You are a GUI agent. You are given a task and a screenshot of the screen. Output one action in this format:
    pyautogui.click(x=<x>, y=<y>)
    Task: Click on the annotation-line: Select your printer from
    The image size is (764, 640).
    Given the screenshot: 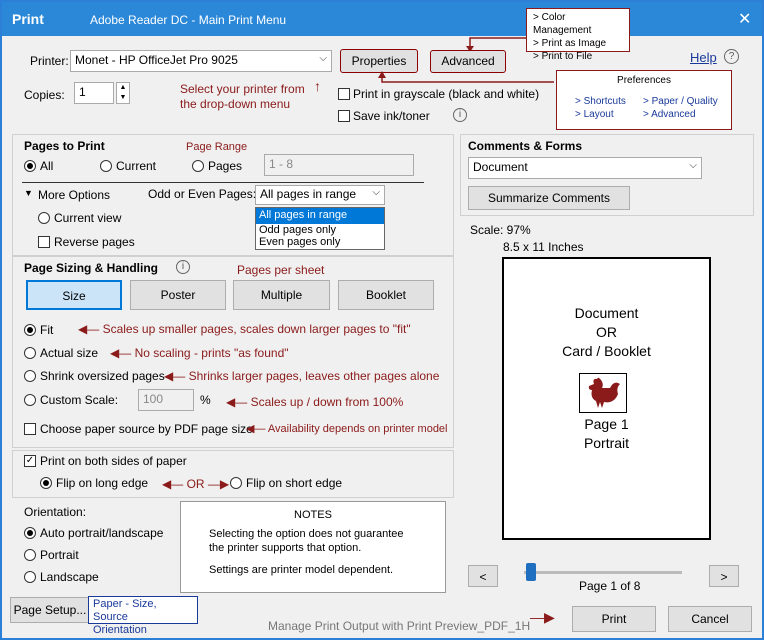 What is the action you would take?
    pyautogui.click(x=242, y=89)
    